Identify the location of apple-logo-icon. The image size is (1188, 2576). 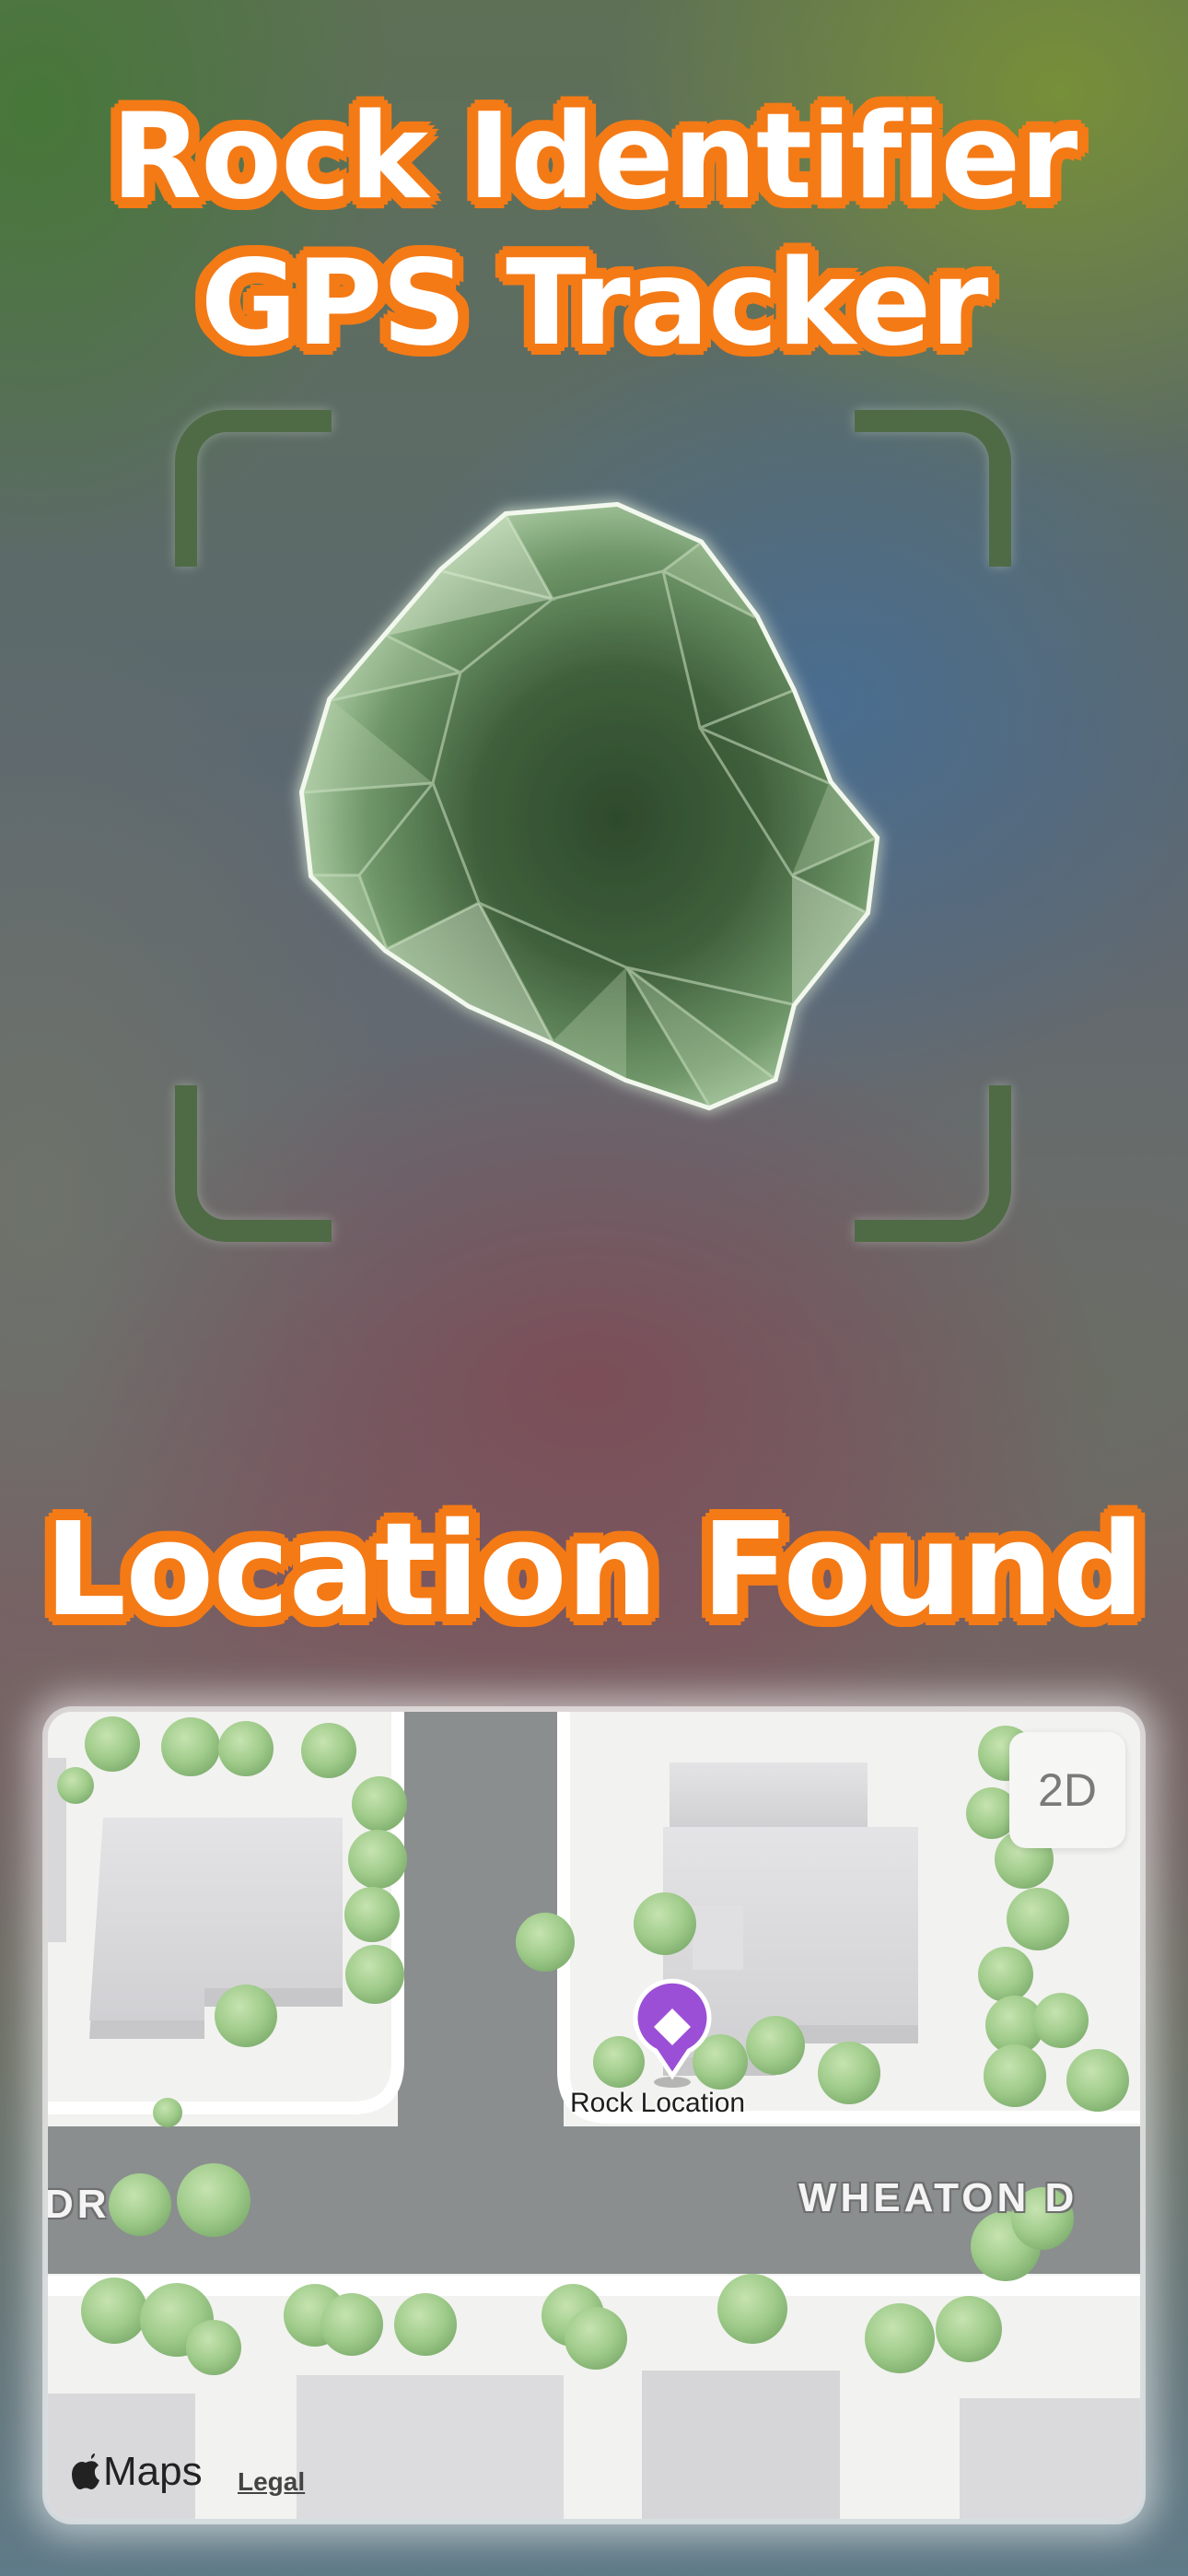
(85, 2471).